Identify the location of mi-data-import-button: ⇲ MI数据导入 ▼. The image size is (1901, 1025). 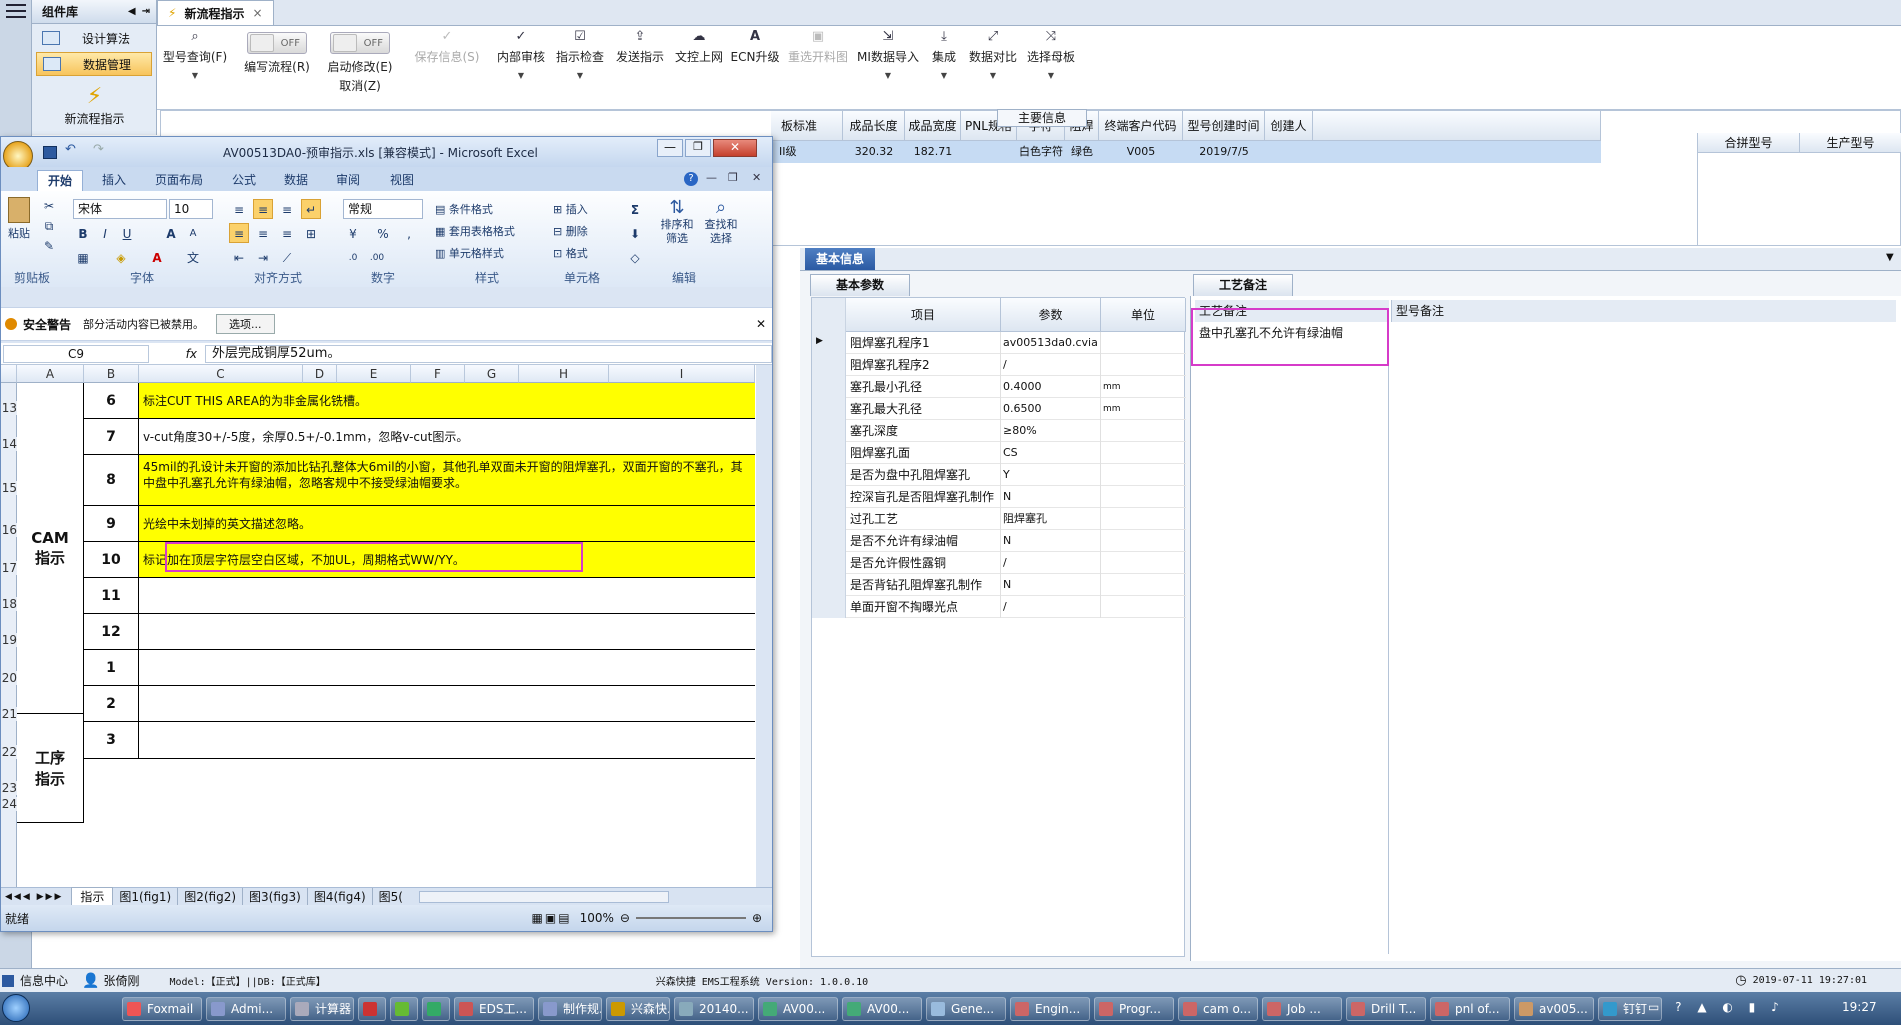
(888, 68).